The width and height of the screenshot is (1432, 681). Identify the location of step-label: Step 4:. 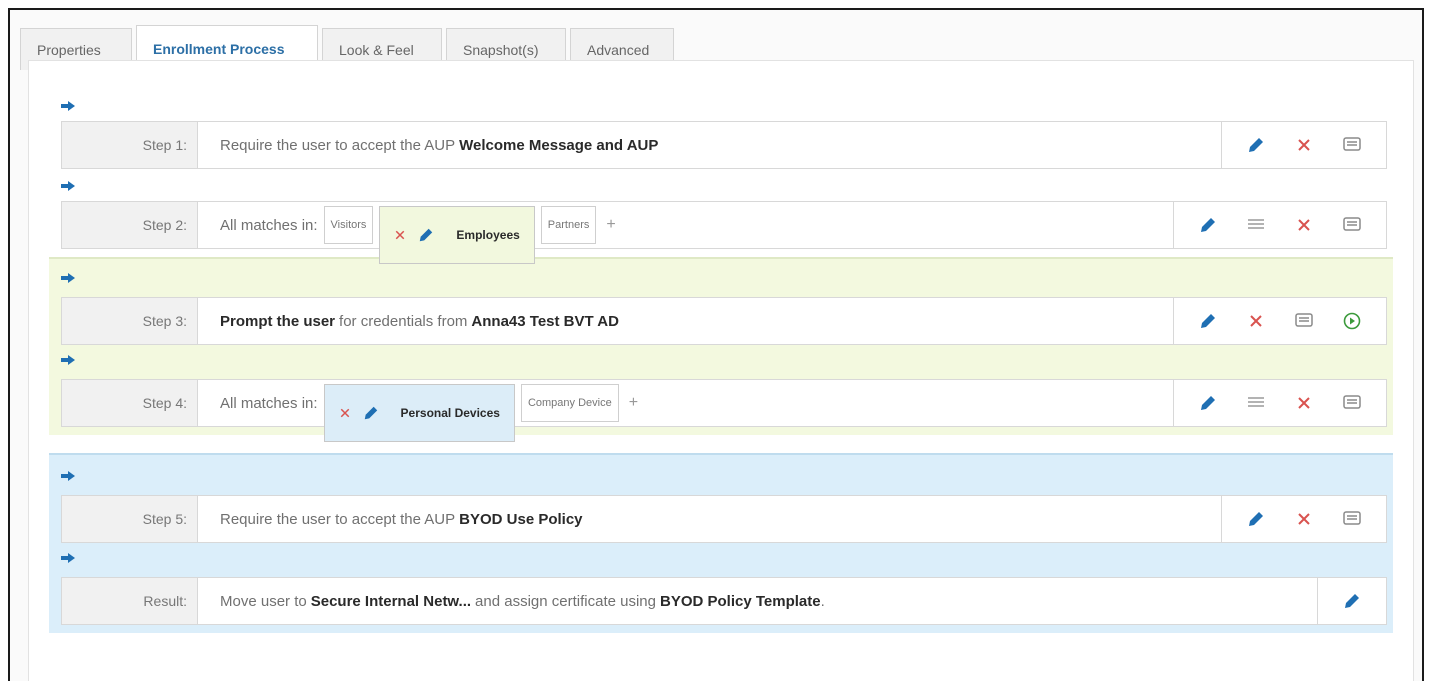
(130, 403).